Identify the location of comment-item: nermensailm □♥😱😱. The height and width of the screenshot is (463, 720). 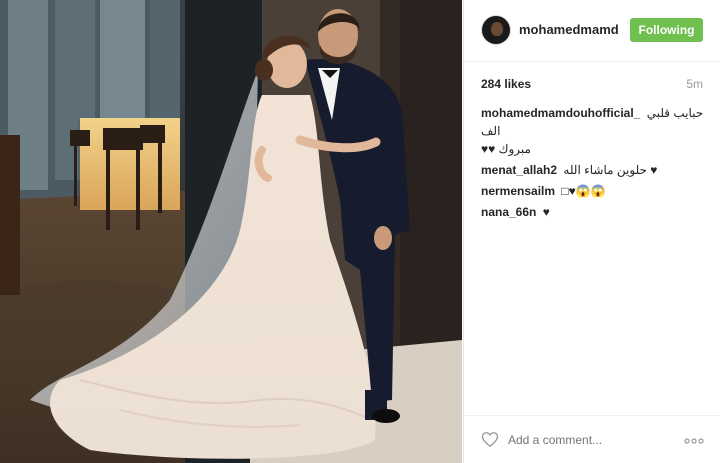
(593, 191).